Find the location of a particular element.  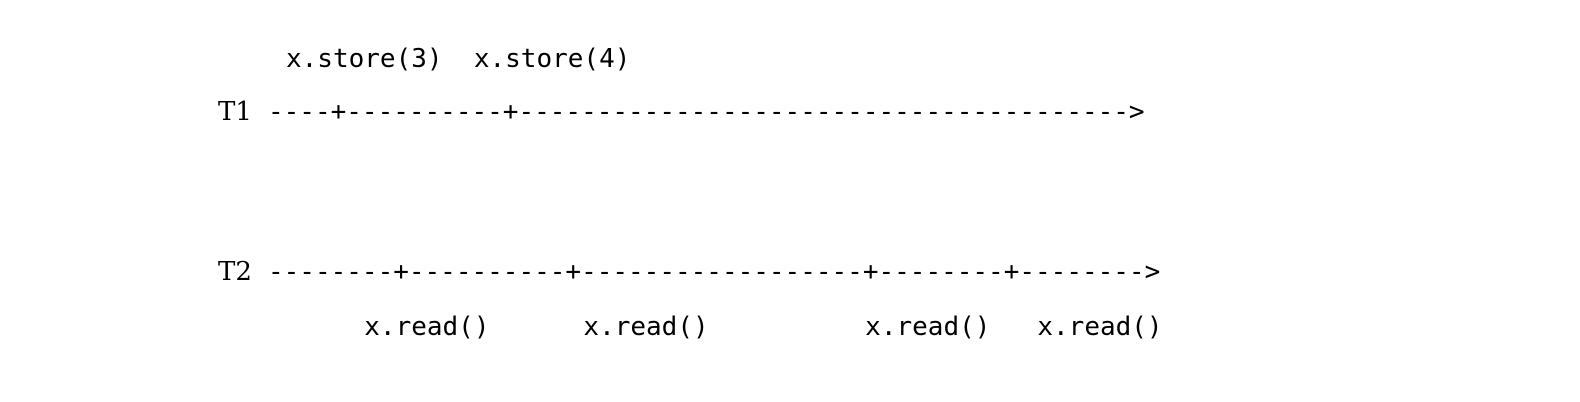

thread-2-label: T2 is located at coordinates (235, 272).